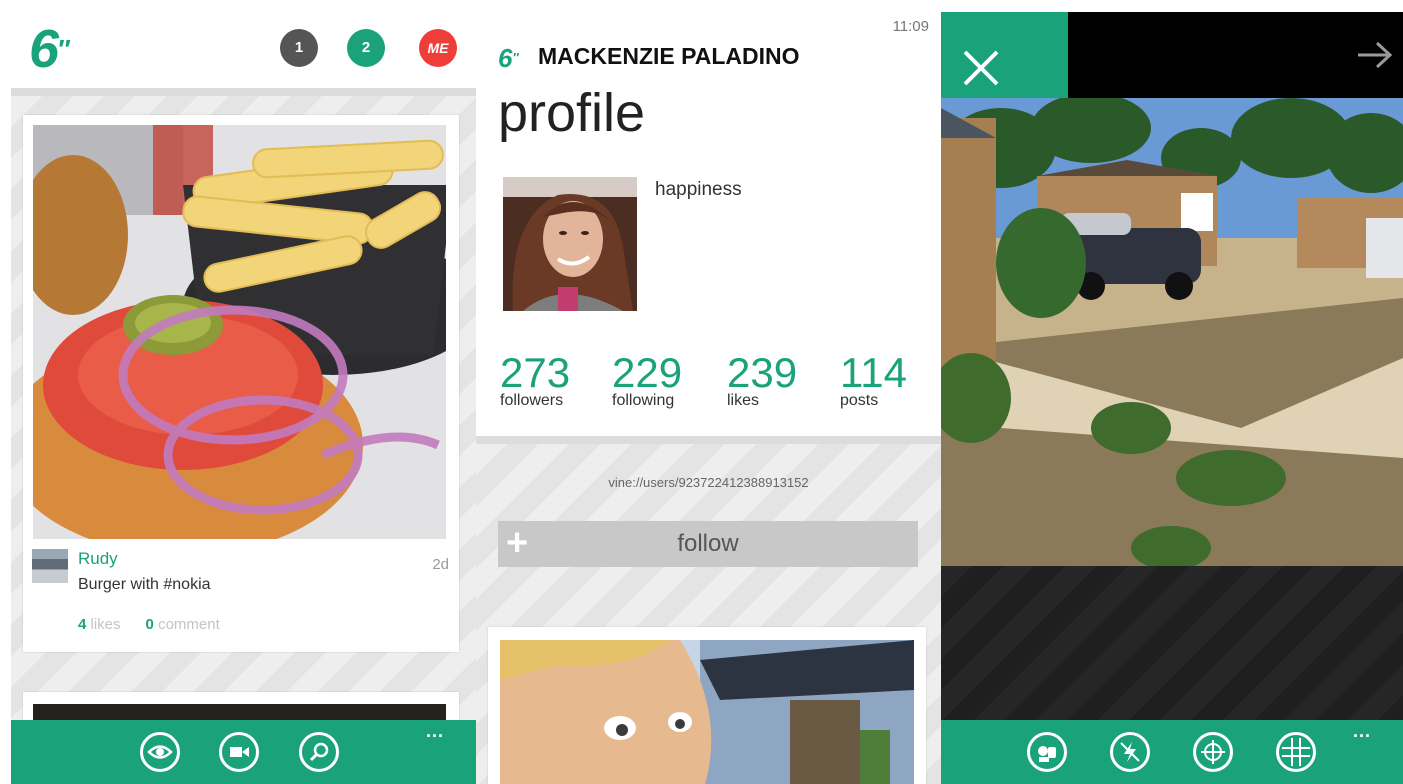 This screenshot has width=1403, height=784. Describe the element at coordinates (144, 584) in the screenshot. I see `post-caption: Burger with #nokia` at that location.